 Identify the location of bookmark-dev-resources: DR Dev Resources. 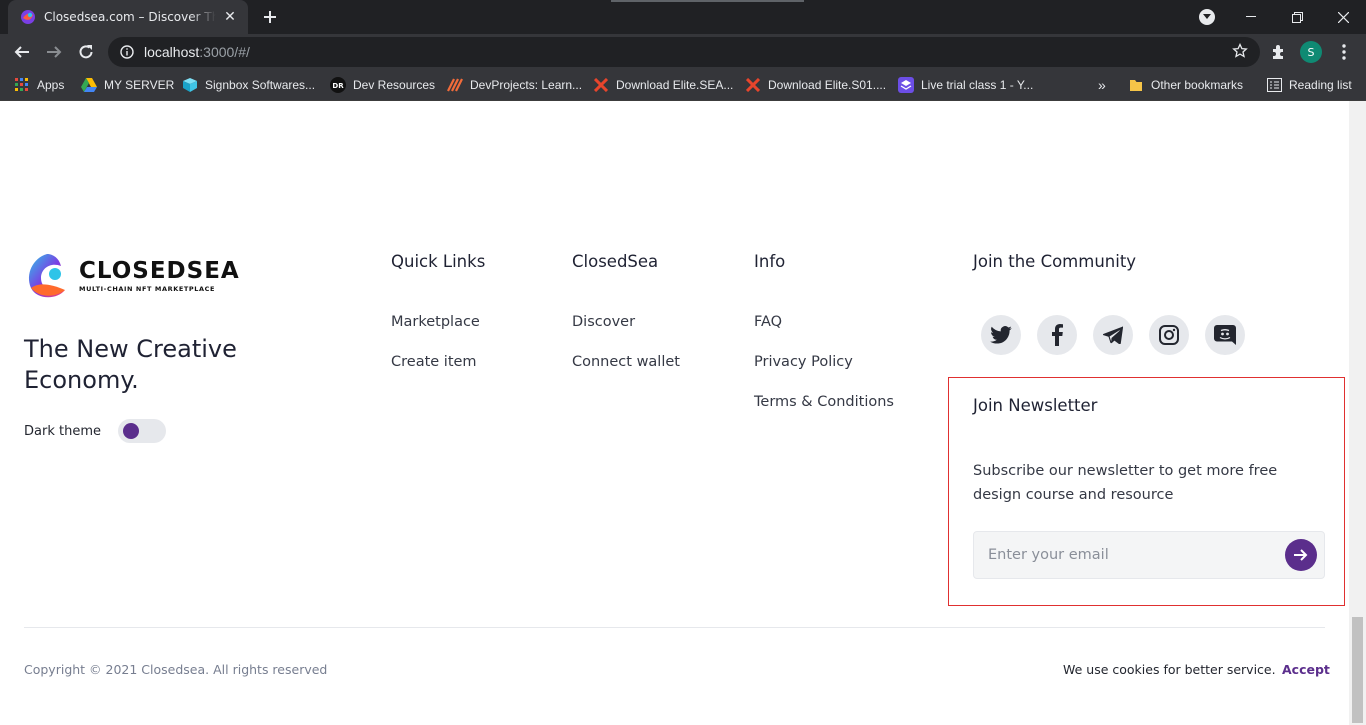
(382, 85).